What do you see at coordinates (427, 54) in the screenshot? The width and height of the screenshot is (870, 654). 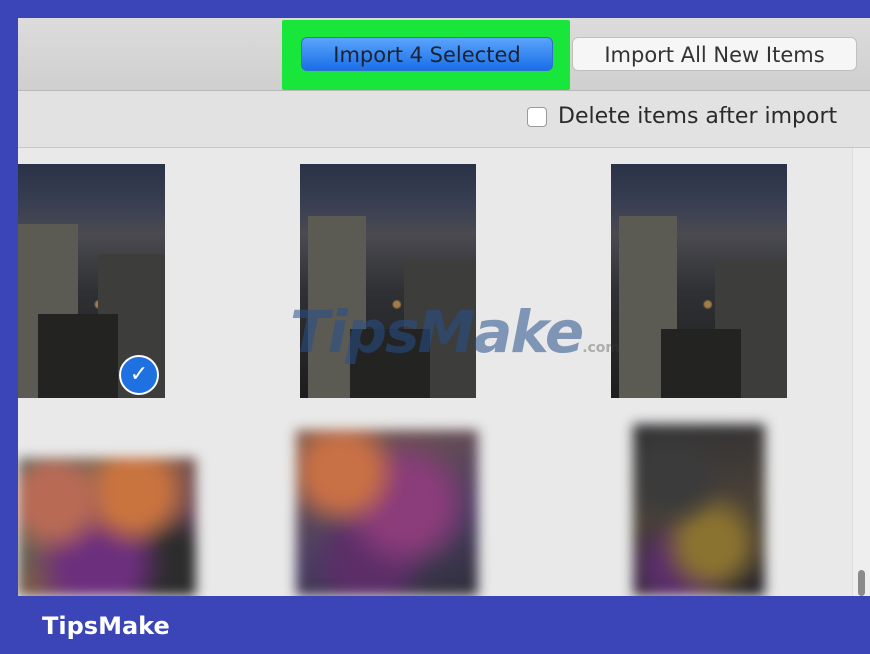 I see `import-selected-button: Import 4 Selected` at bounding box center [427, 54].